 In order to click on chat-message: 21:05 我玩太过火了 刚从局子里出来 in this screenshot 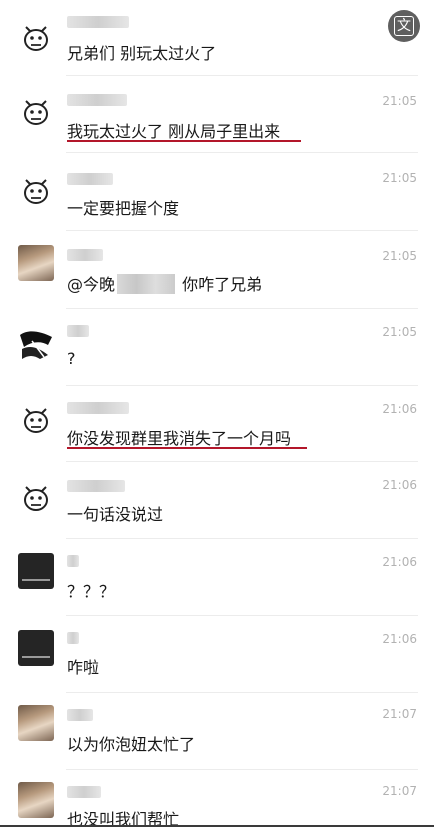, I will do `click(217, 114)`.